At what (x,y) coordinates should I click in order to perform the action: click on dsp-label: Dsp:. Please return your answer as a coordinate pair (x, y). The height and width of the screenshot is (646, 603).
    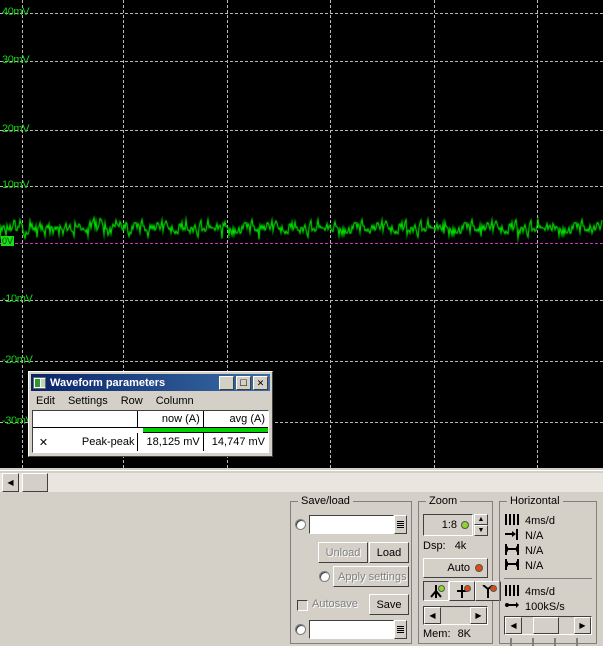
    Looking at the image, I should click on (434, 546).